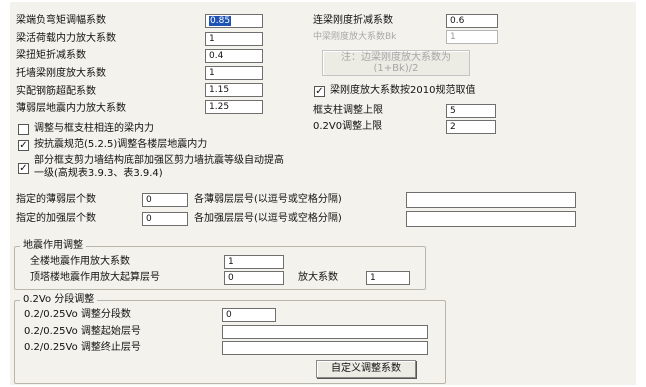  I want to click on weak-layer-amp-input: 1.25, so click(234, 107).